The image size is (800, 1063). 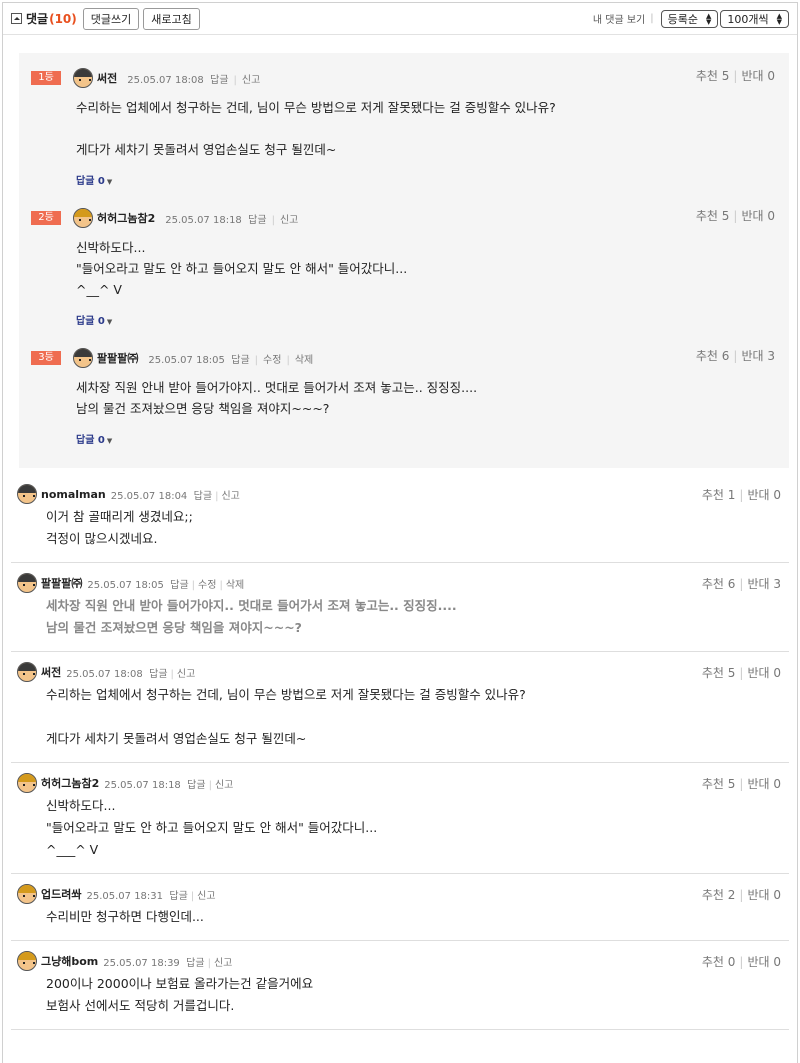 I want to click on comment-date: 25.05.07 18:18, so click(x=142, y=785).